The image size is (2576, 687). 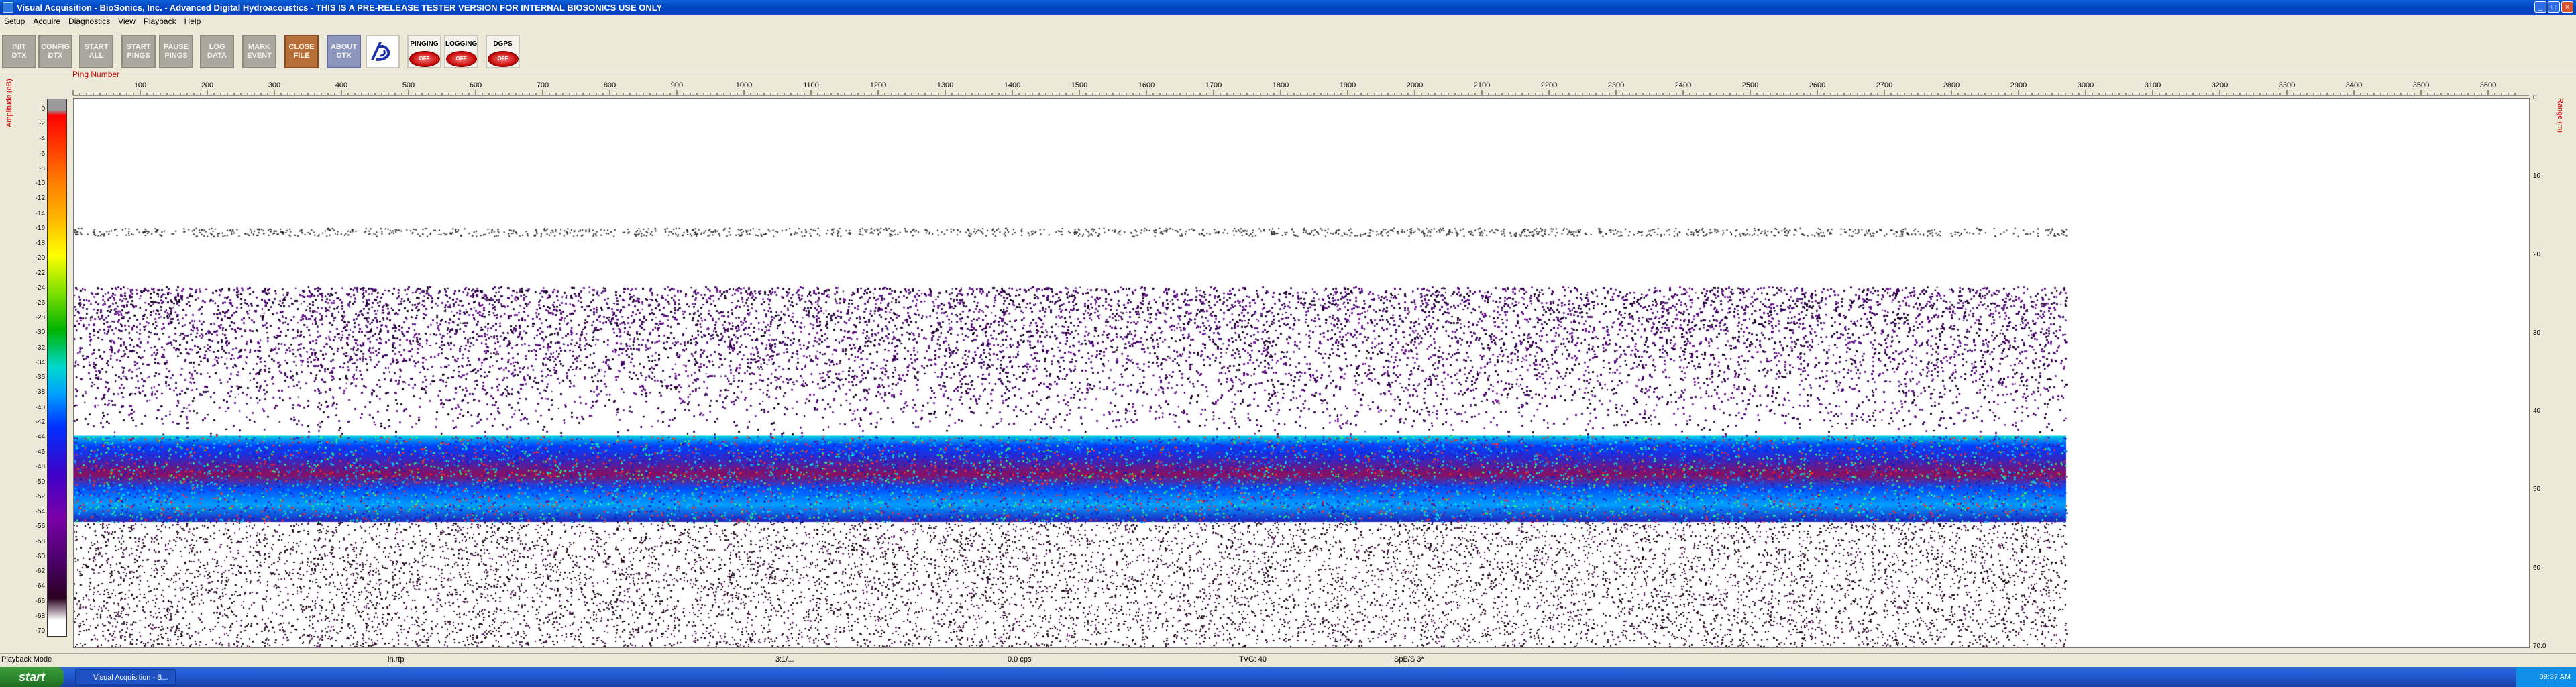 I want to click on ping-tick-label: 1600, so click(x=1146, y=85).